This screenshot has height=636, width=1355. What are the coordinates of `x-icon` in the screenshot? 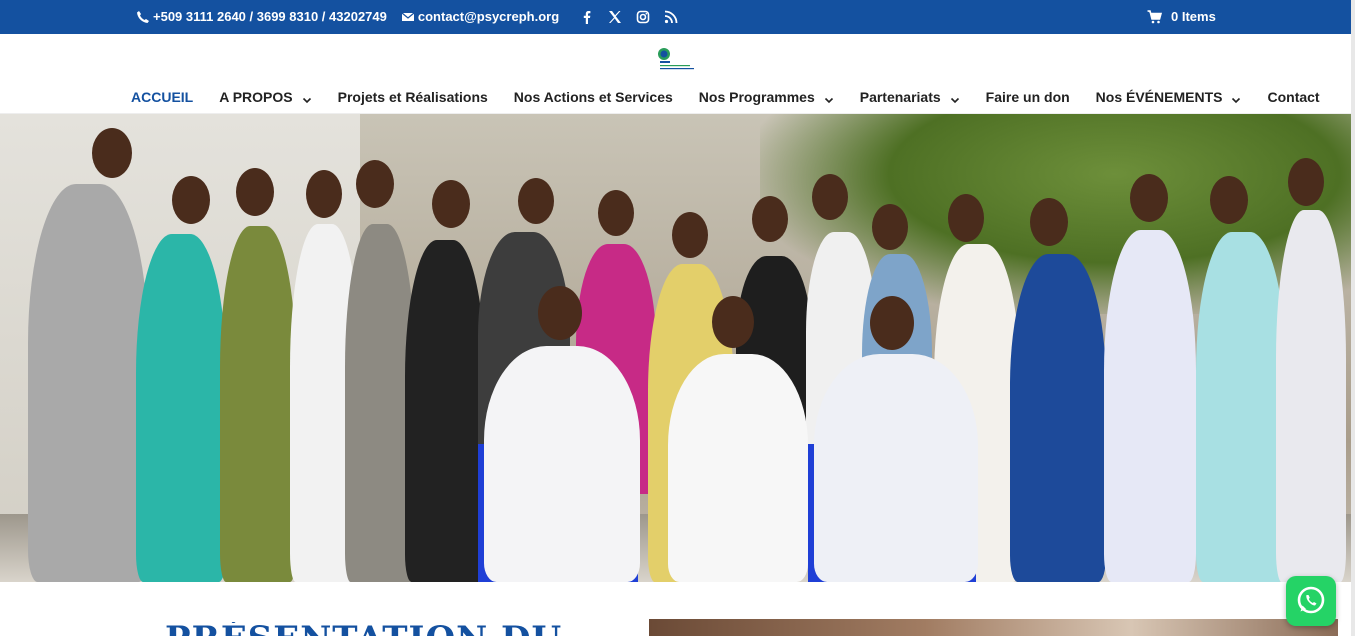 It's located at (615, 17).